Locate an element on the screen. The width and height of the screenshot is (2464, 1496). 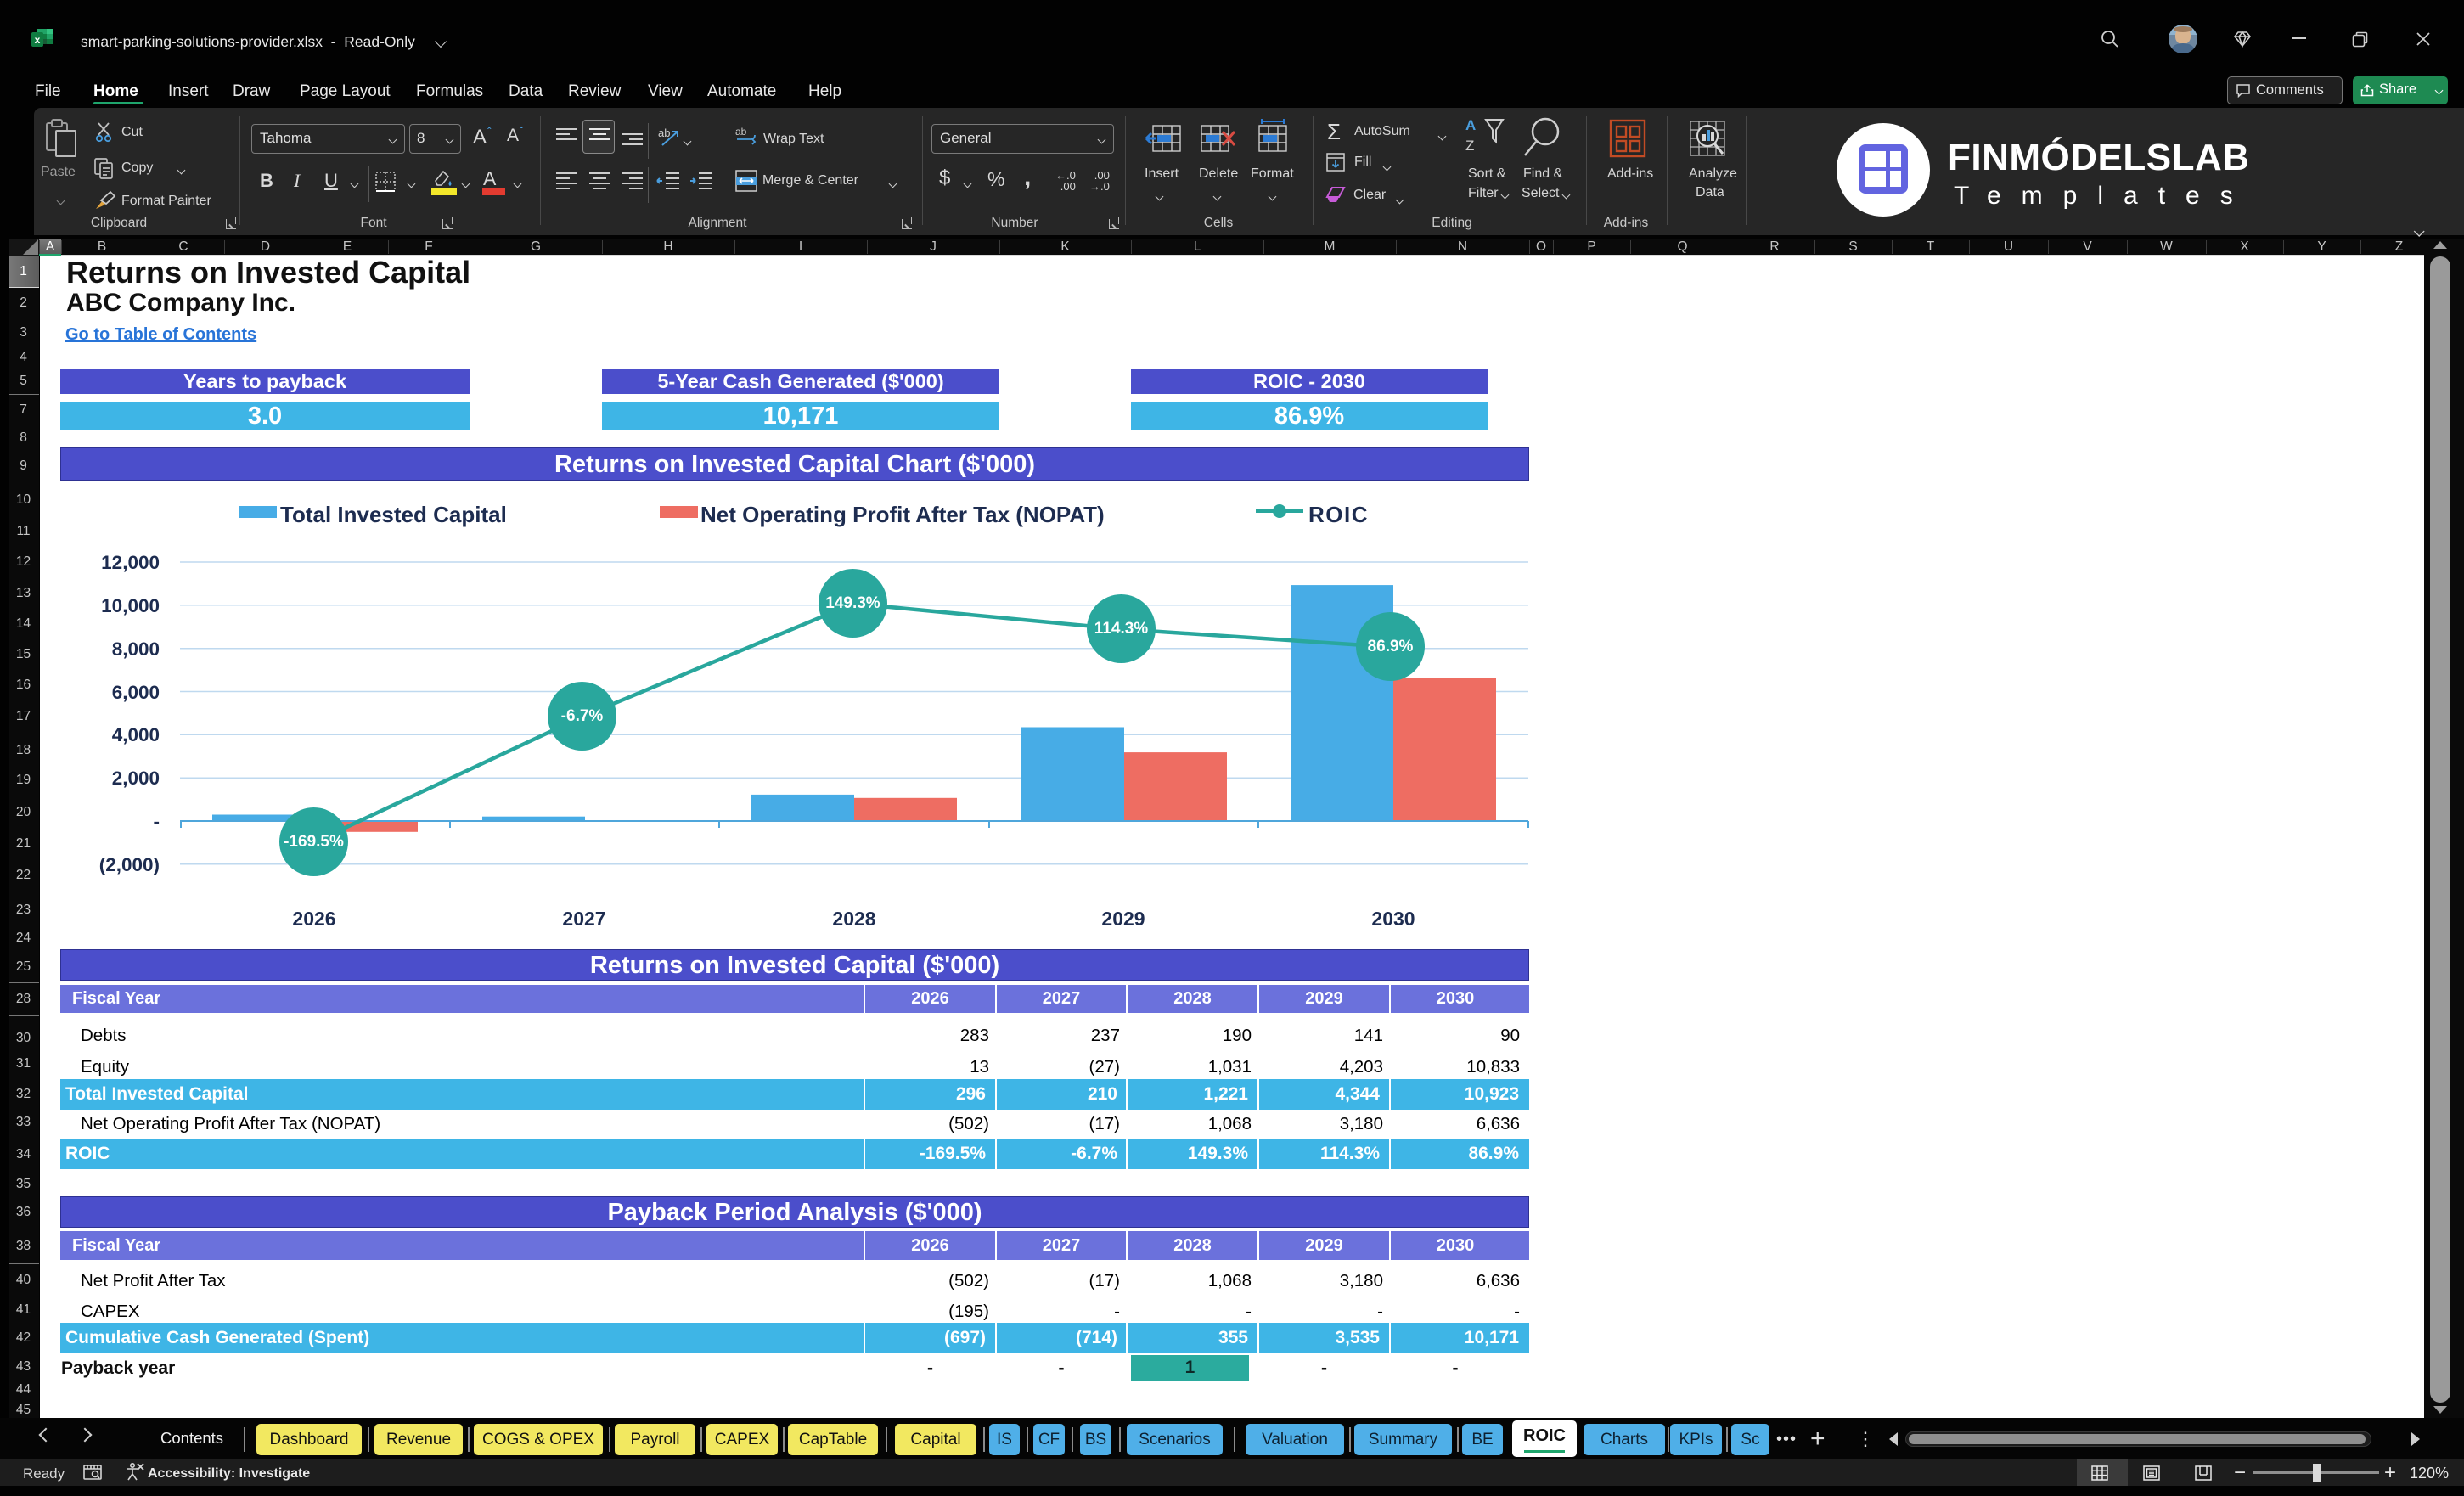
svg-text: Z is located at coordinates (1469, 146).